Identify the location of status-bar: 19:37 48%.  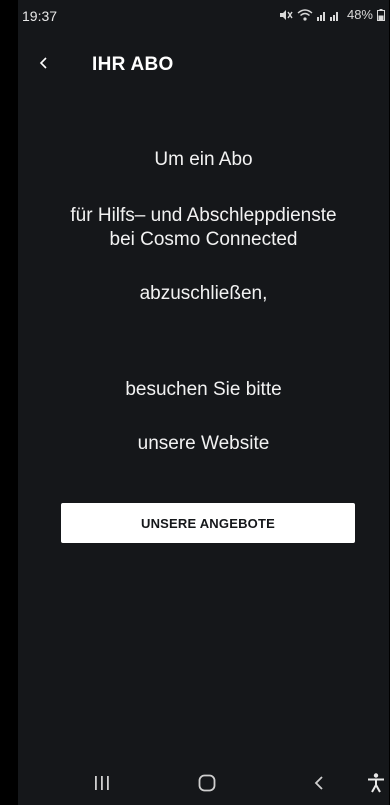
(203, 15).